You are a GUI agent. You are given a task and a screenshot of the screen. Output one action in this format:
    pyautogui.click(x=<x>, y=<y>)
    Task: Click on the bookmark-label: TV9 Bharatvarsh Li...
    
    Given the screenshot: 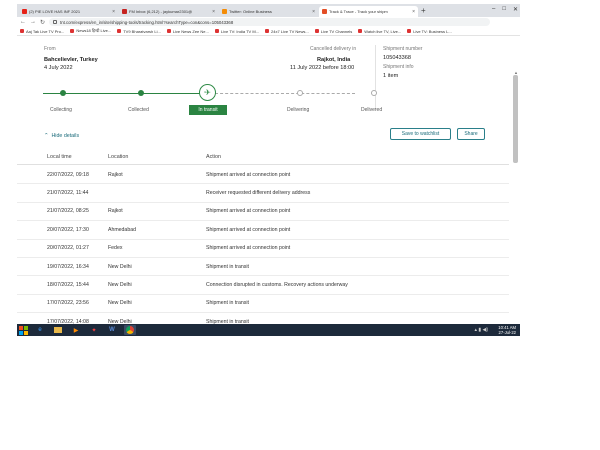 What is the action you would take?
    pyautogui.click(x=142, y=31)
    